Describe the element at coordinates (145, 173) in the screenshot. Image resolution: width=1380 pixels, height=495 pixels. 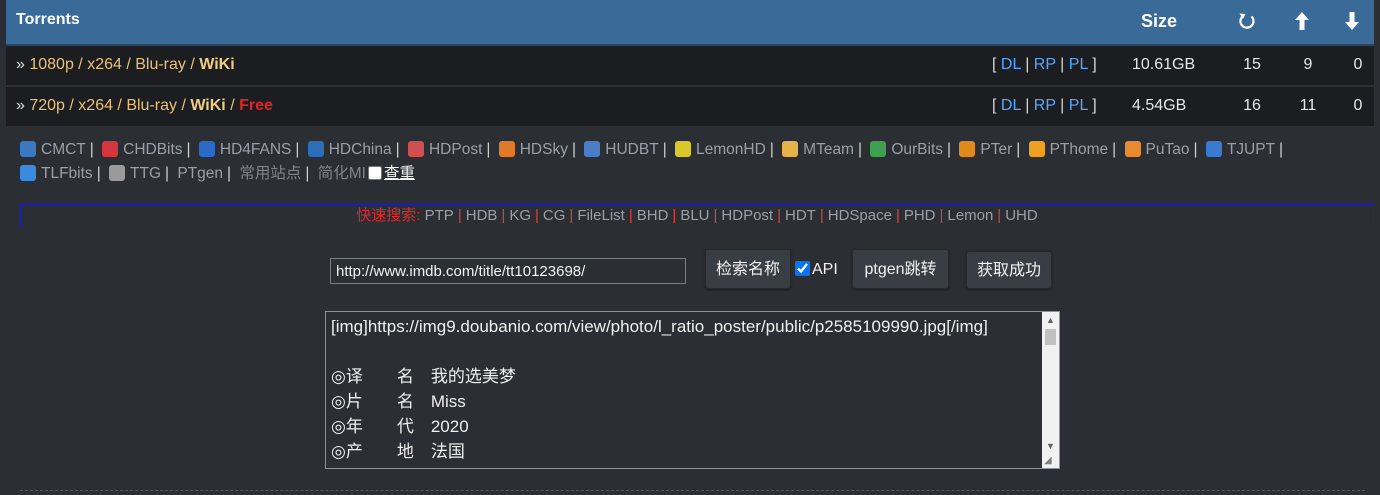
I see `site-link-label: TTG` at that location.